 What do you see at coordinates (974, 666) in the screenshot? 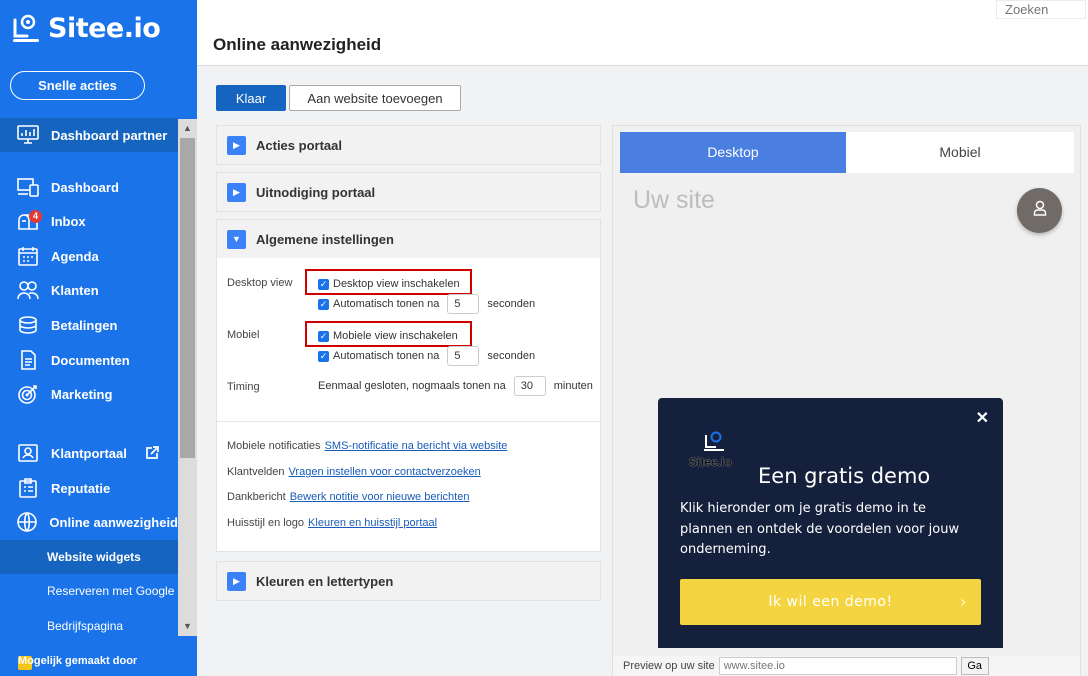
I see `go-button: Ga` at bounding box center [974, 666].